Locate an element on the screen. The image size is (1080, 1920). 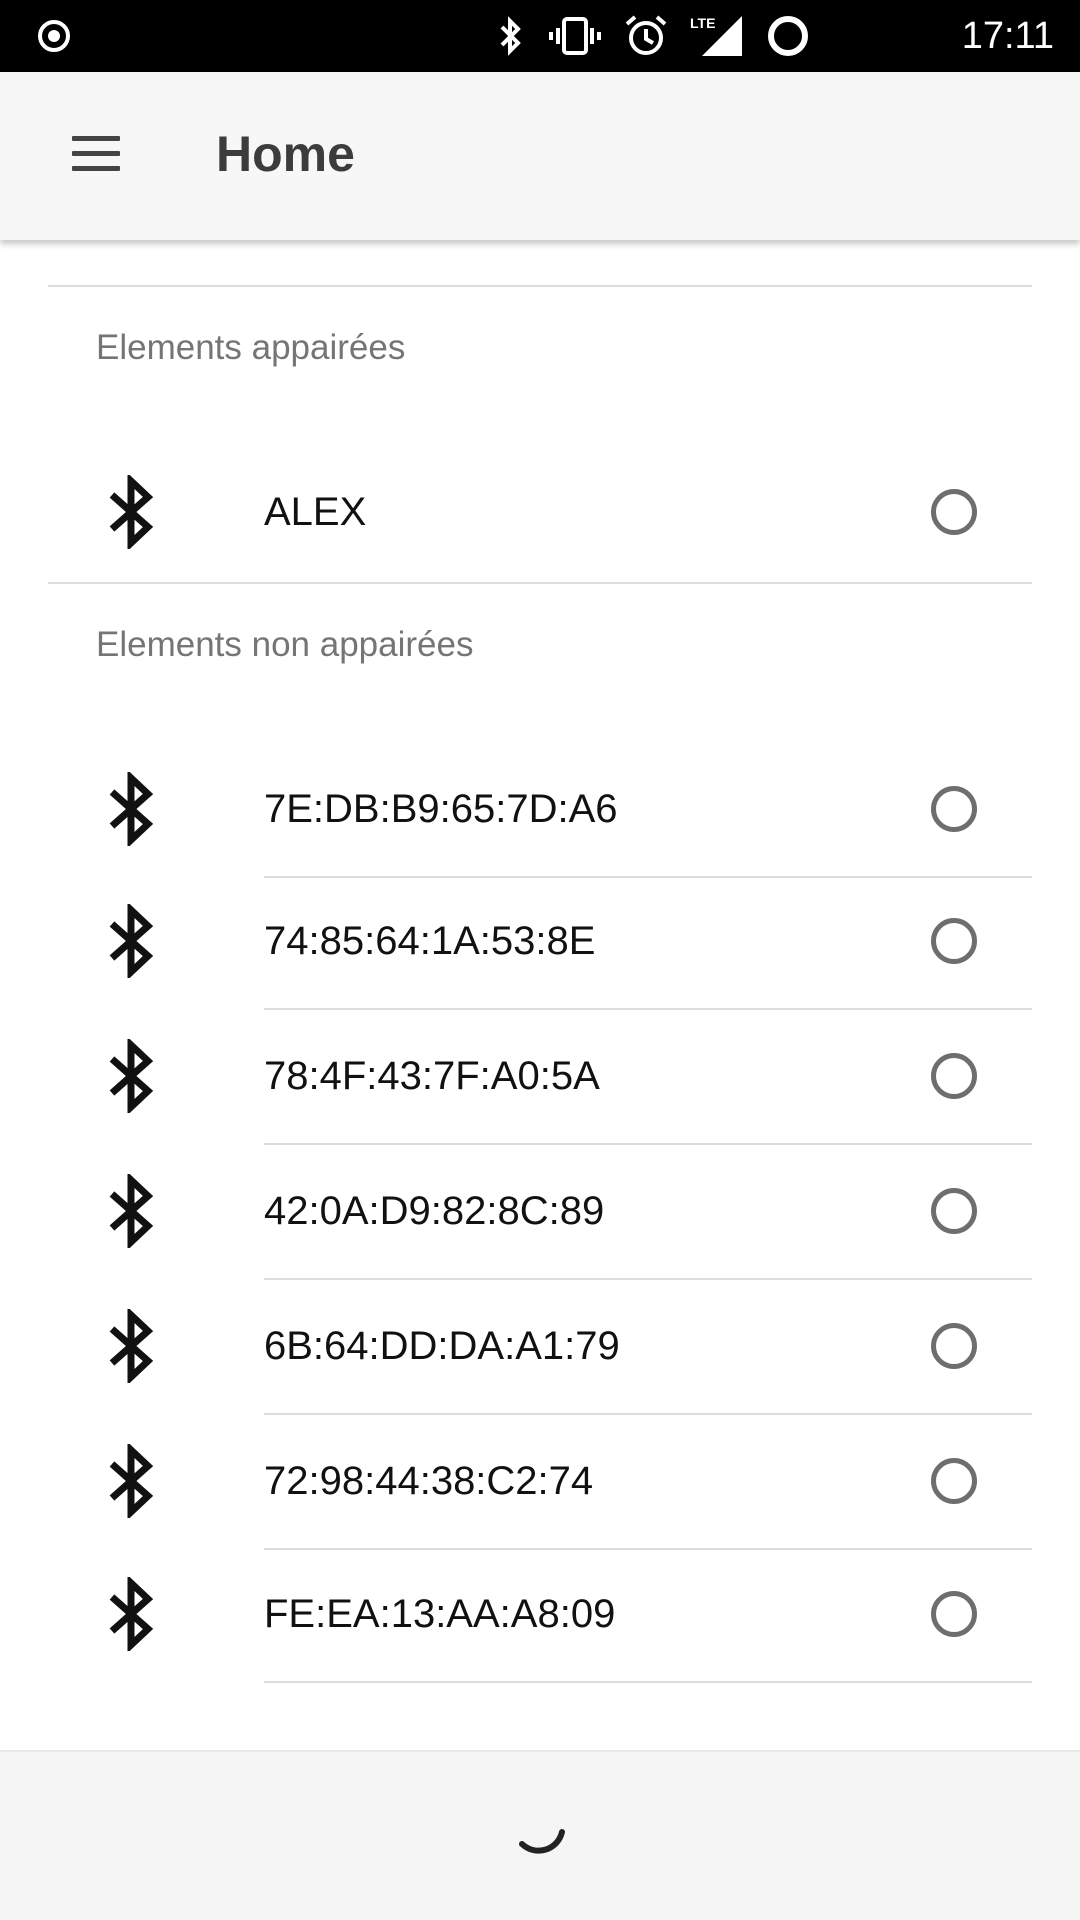
row-divider is located at coordinates (648, 1682).